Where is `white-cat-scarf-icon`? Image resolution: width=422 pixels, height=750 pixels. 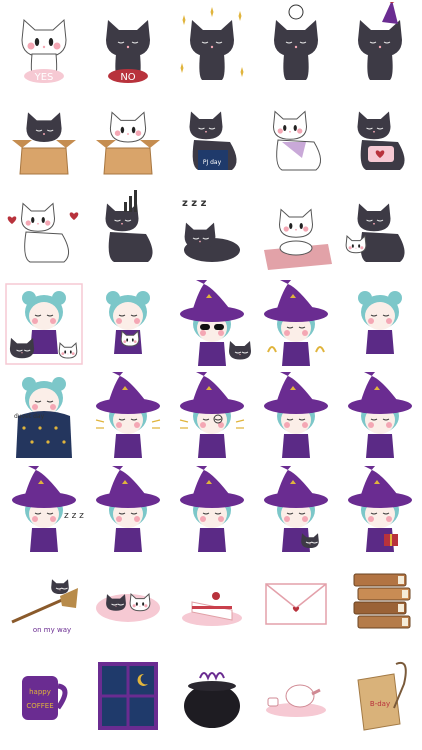 white-cat-scarf-icon is located at coordinates (296, 140).